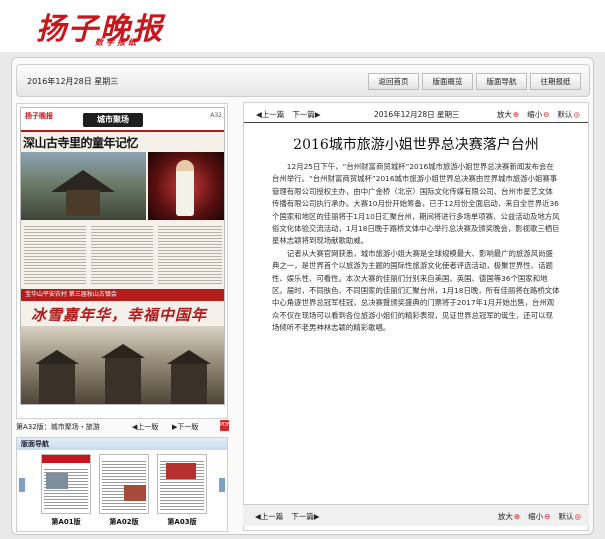 The height and width of the screenshot is (539, 605). I want to click on nav-buttons: 返回首页 版面概览 版面导航 往期报纸, so click(473, 81).